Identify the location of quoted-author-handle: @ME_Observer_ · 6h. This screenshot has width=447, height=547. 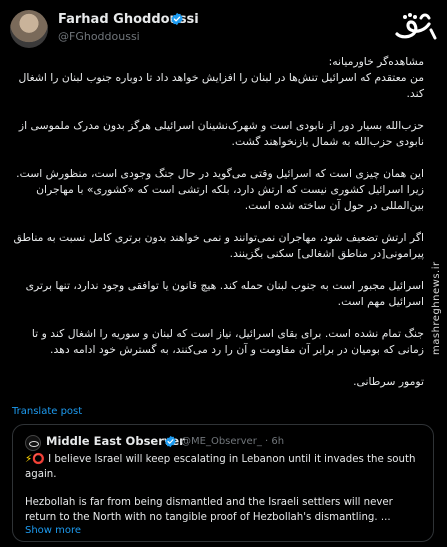
(232, 441).